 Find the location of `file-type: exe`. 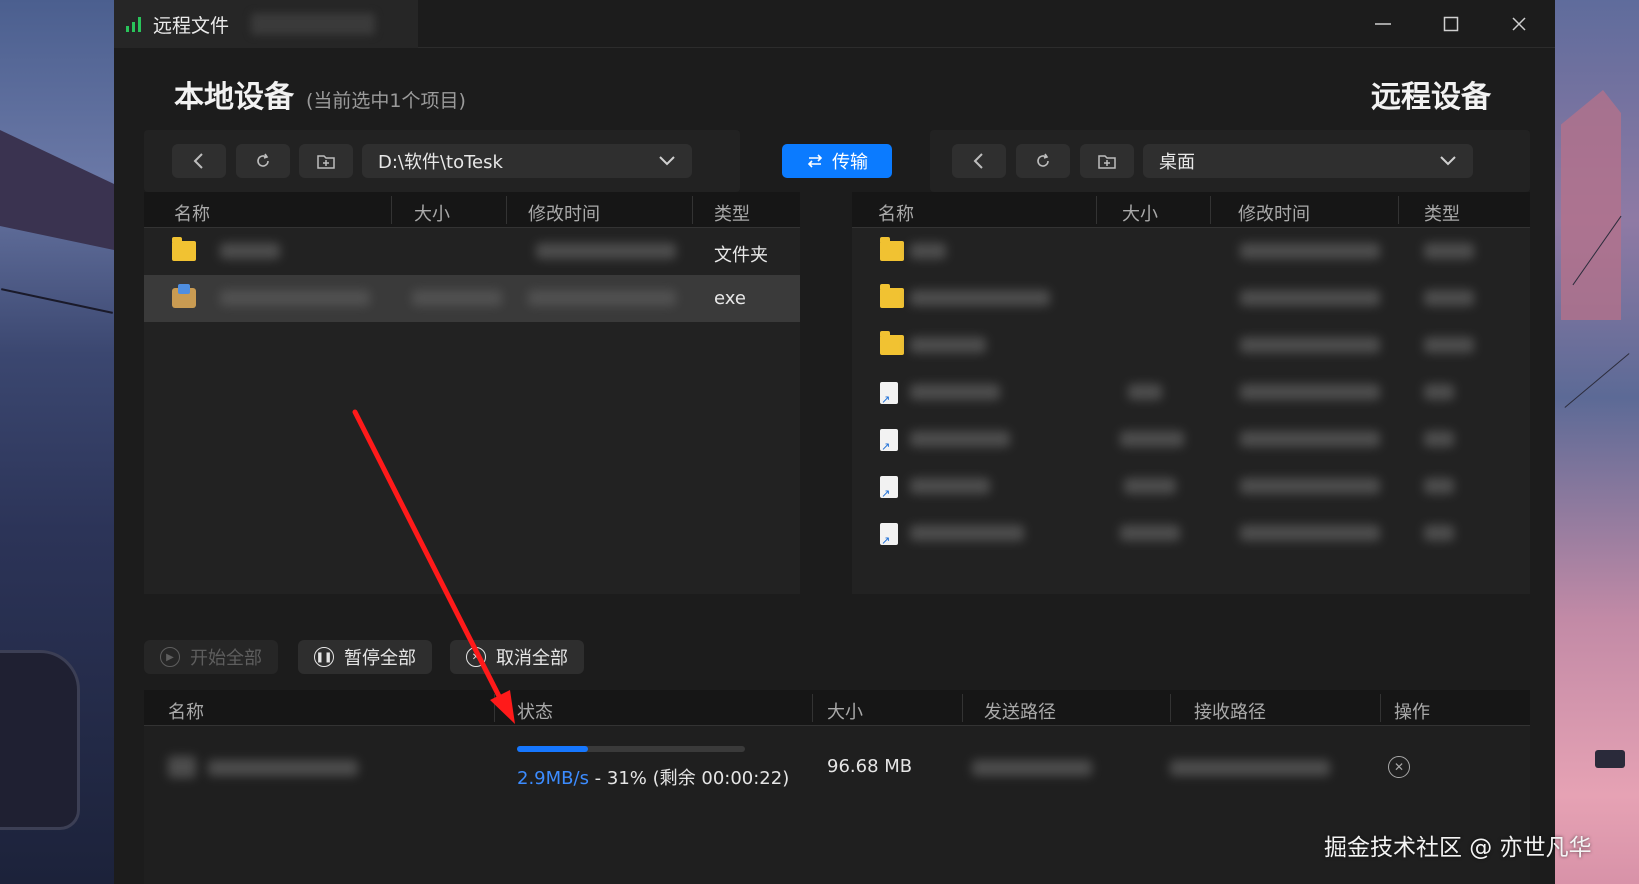

file-type: exe is located at coordinates (730, 298).